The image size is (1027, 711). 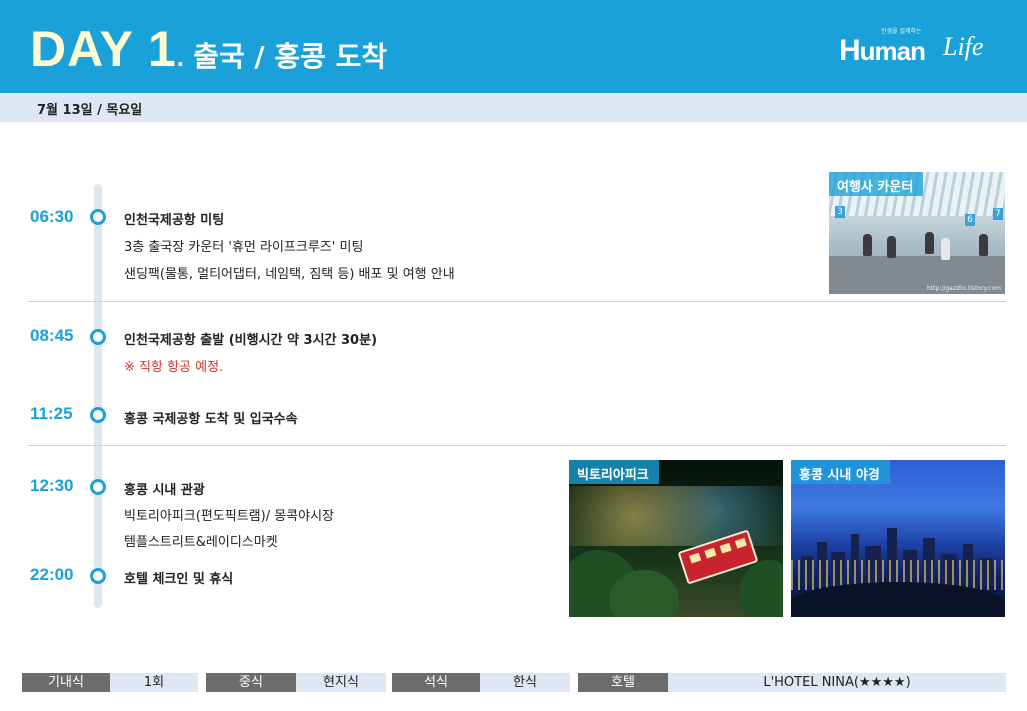 I want to click on city-lights, so click(x=676, y=516).